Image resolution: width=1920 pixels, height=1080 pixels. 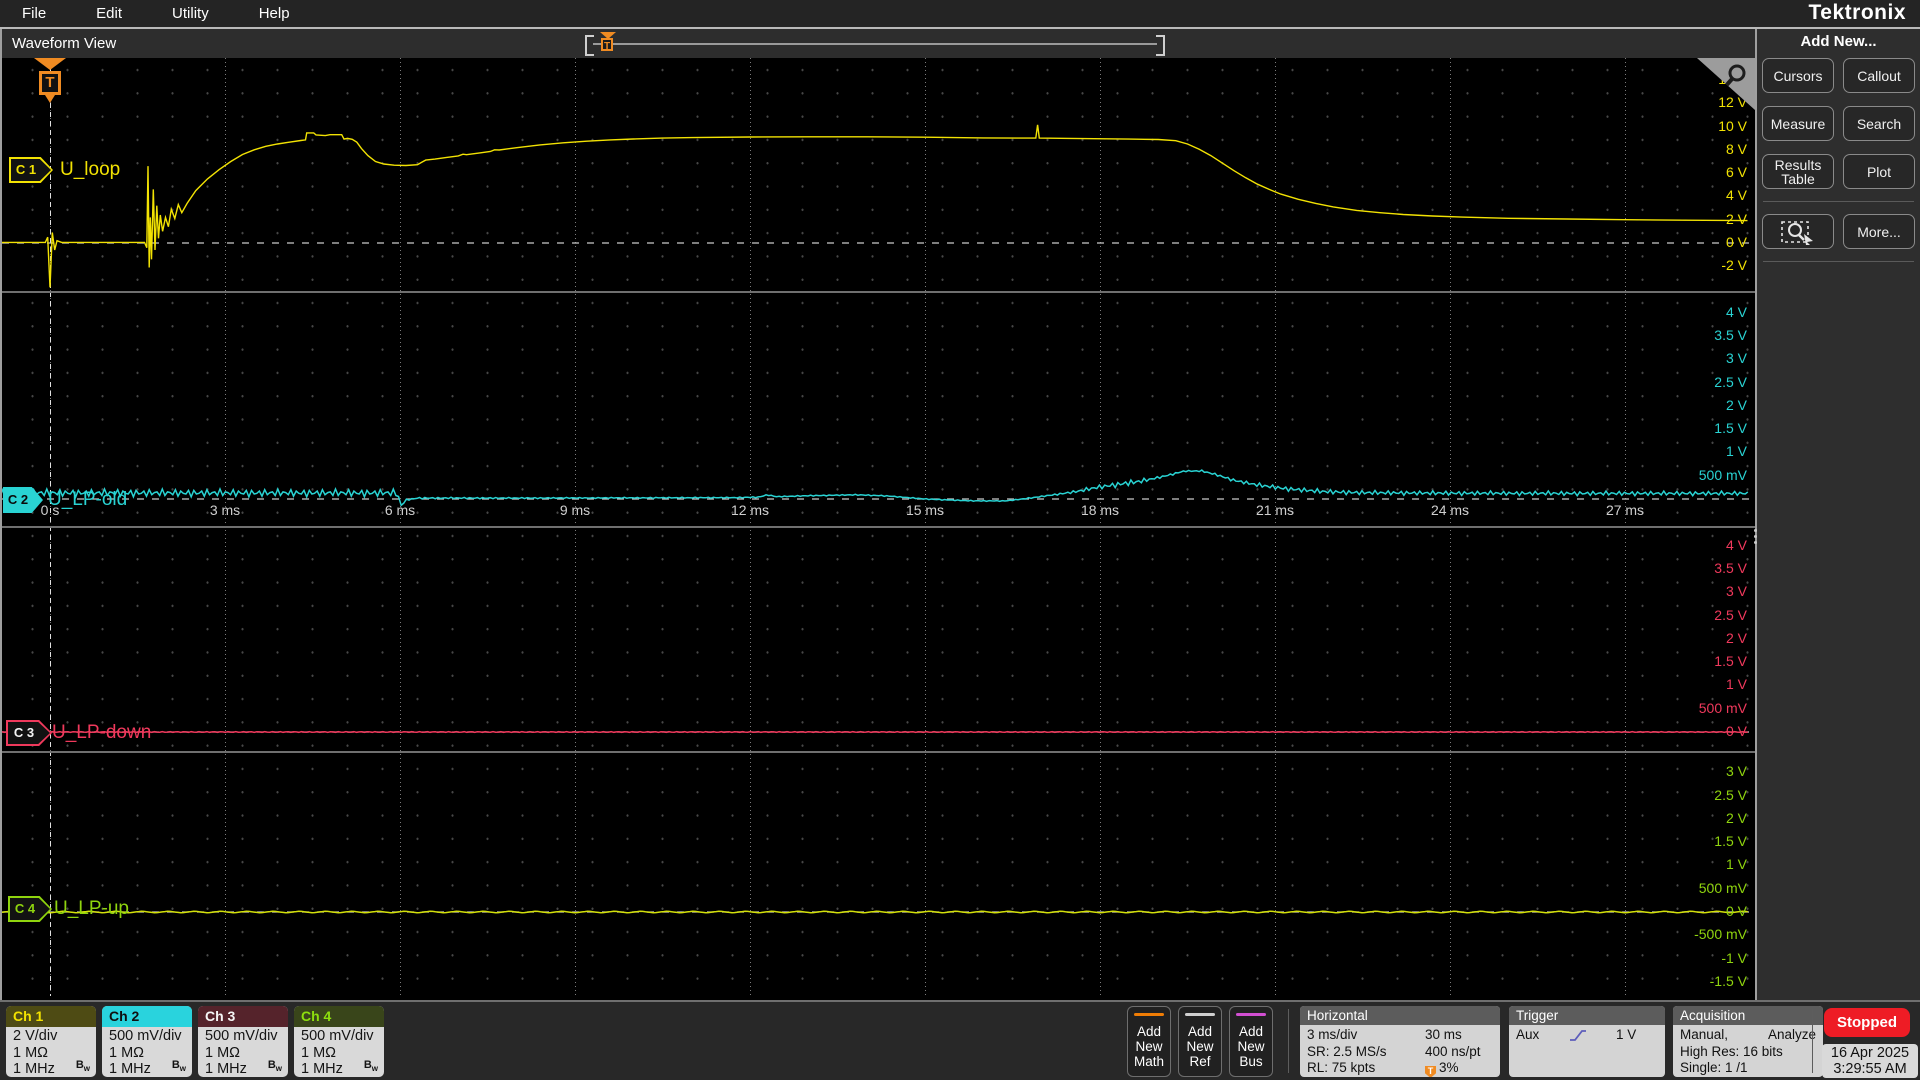 I want to click on channel-name-U_LP-up: U_LP-up, so click(x=91, y=909).